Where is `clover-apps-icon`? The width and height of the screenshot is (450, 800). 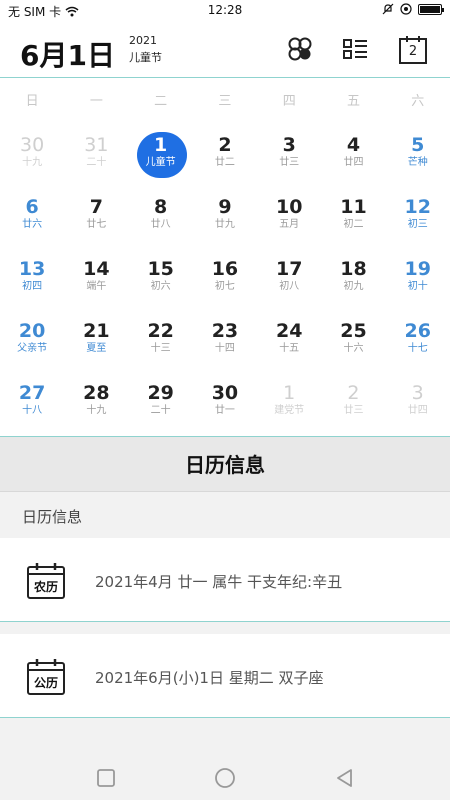
clover-apps-icon is located at coordinates (300, 49).